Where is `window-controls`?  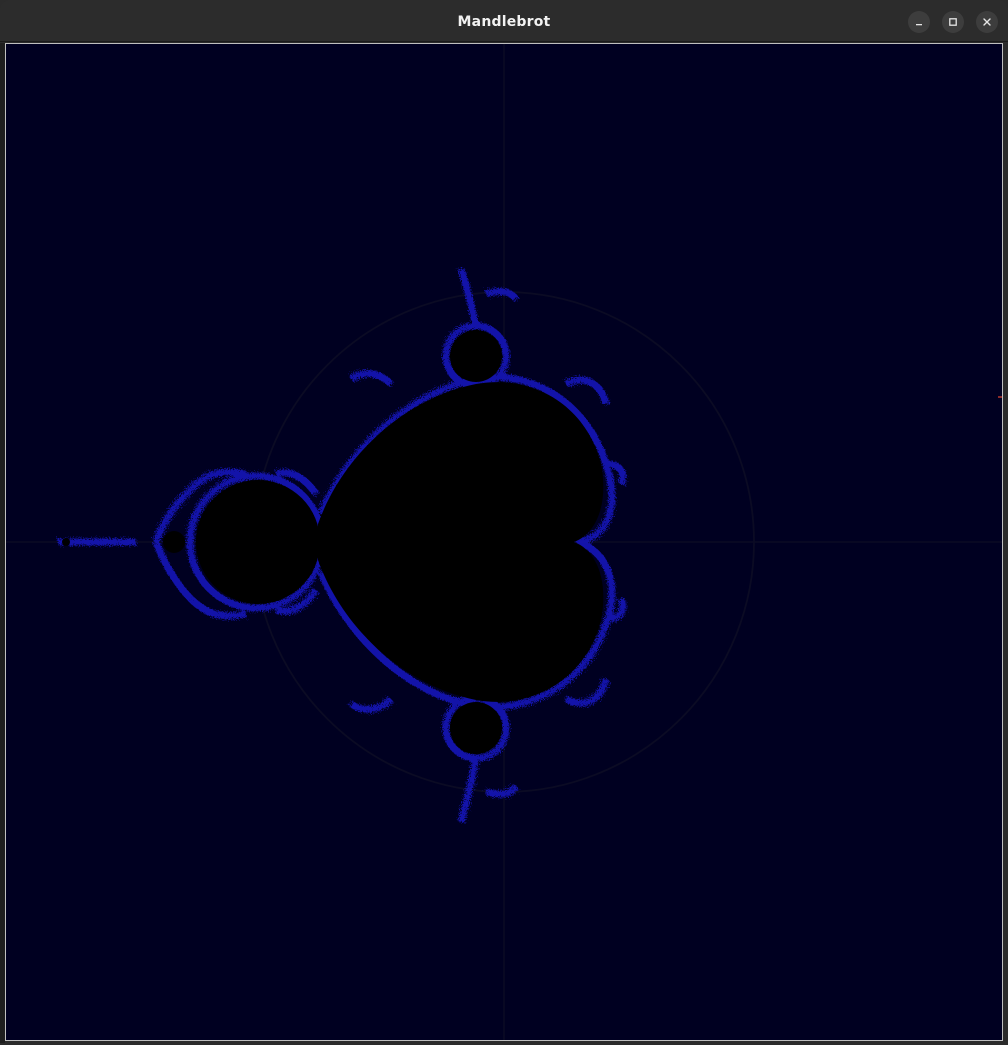 window-controls is located at coordinates (953, 22).